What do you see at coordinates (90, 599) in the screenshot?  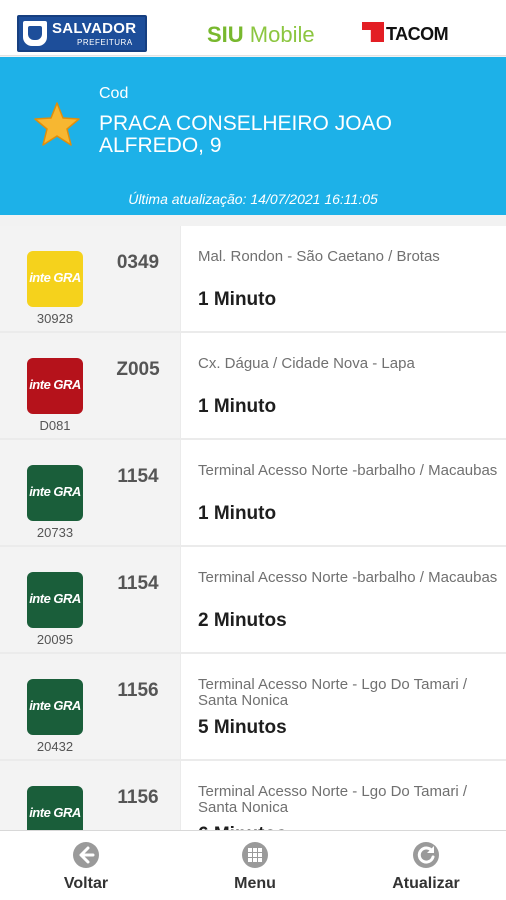 I see `arrival-left-panel: inte GRA 20095 1154` at bounding box center [90, 599].